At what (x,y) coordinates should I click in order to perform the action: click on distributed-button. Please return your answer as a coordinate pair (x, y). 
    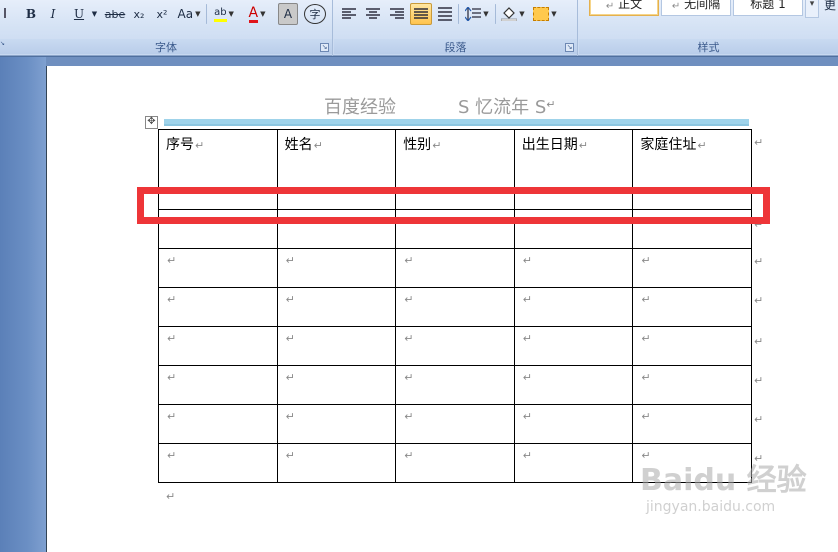
    Looking at the image, I should click on (445, 14).